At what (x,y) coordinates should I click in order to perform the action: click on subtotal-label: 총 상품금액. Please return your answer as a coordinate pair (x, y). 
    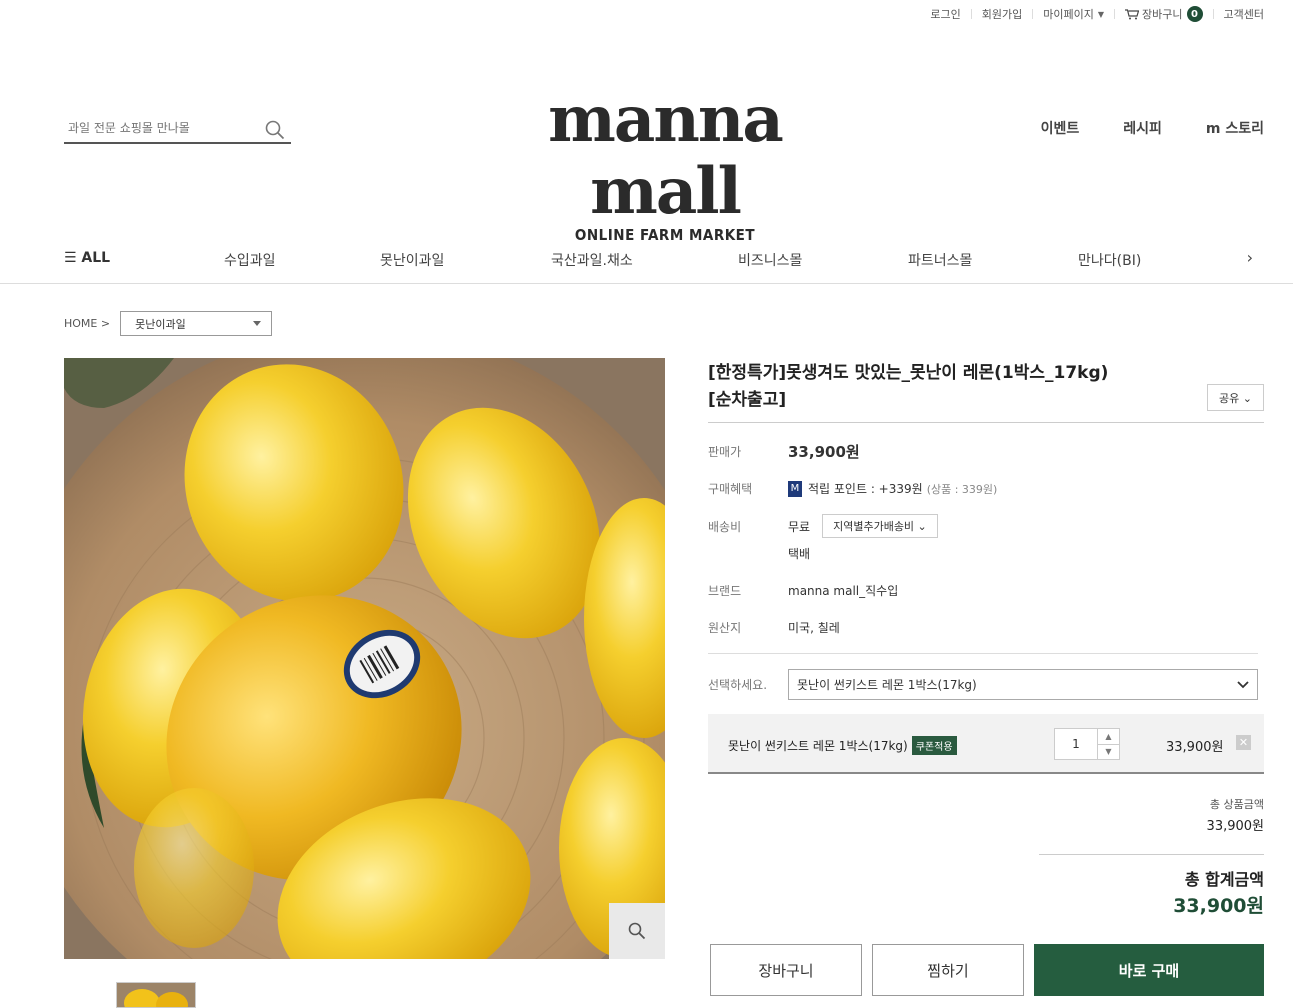
    Looking at the image, I should click on (1236, 804).